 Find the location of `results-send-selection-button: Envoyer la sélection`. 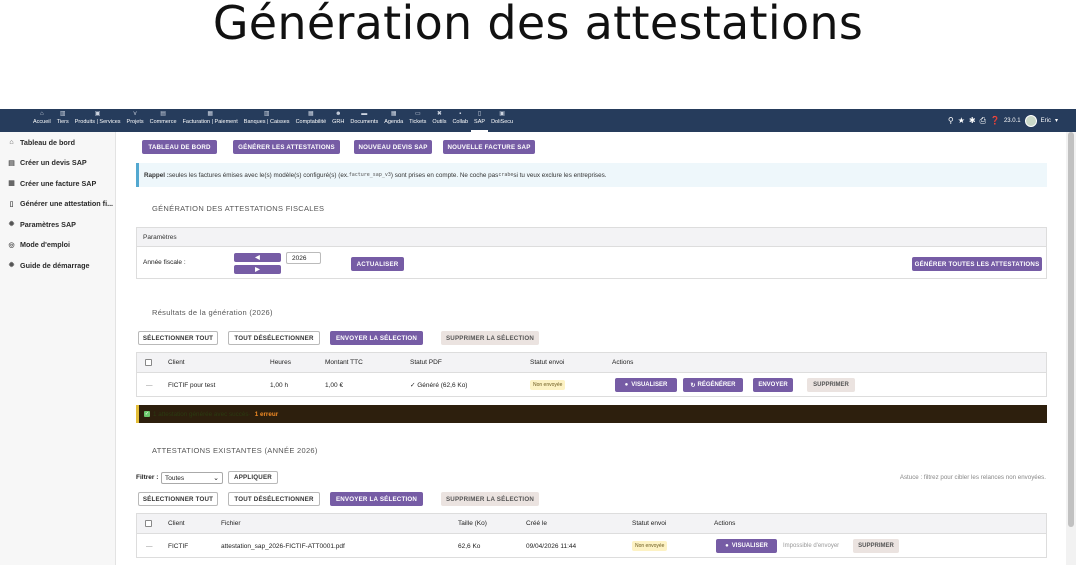

results-send-selection-button: Envoyer la sélection is located at coordinates (376, 338).